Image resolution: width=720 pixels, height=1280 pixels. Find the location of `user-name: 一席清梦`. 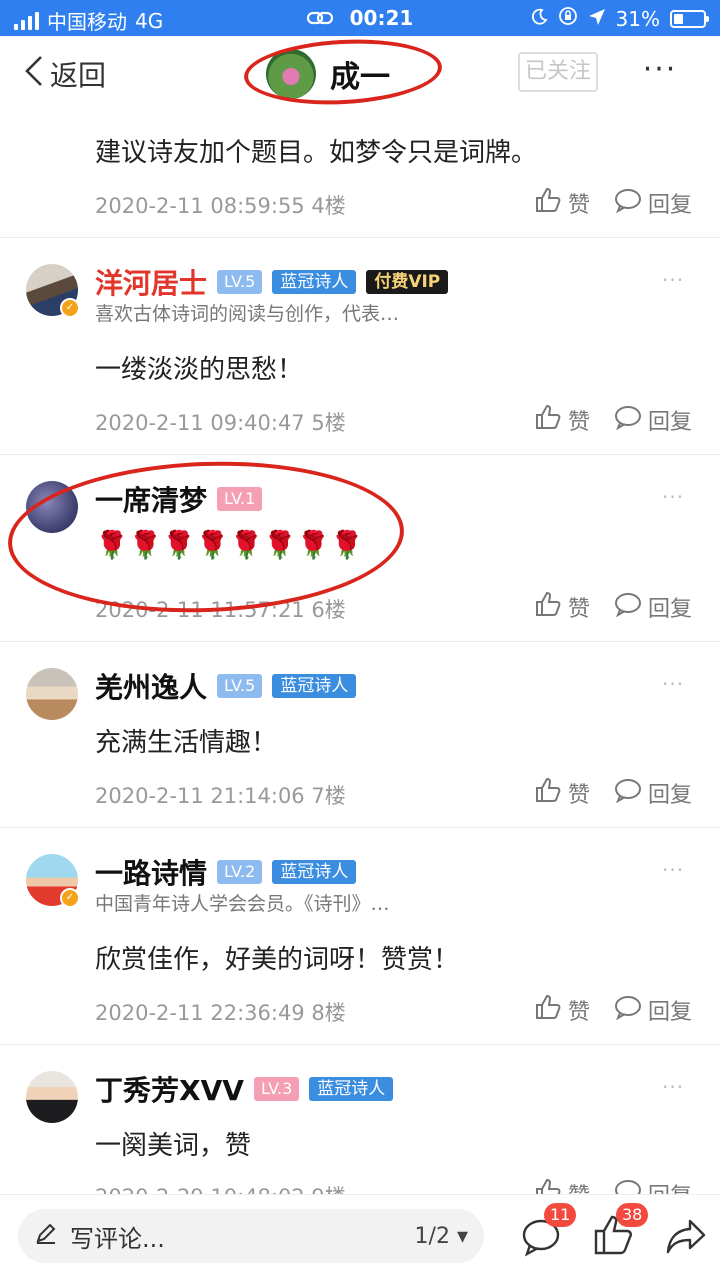

user-name: 一席清梦 is located at coordinates (151, 499).